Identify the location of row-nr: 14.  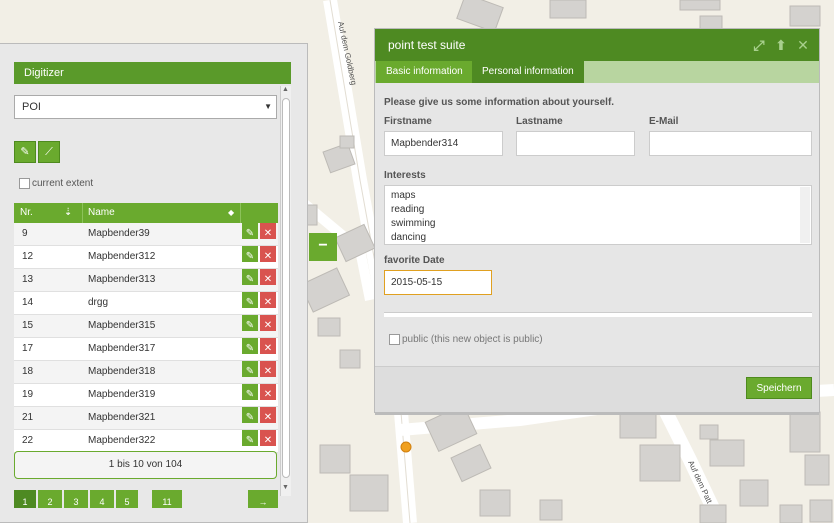
(28, 302).